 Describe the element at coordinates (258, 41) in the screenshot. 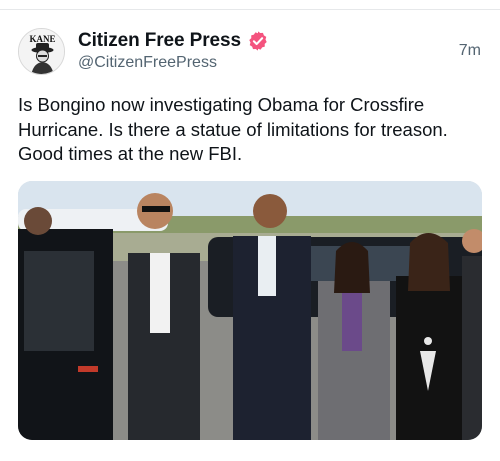

I see `verified-badge-icon` at that location.